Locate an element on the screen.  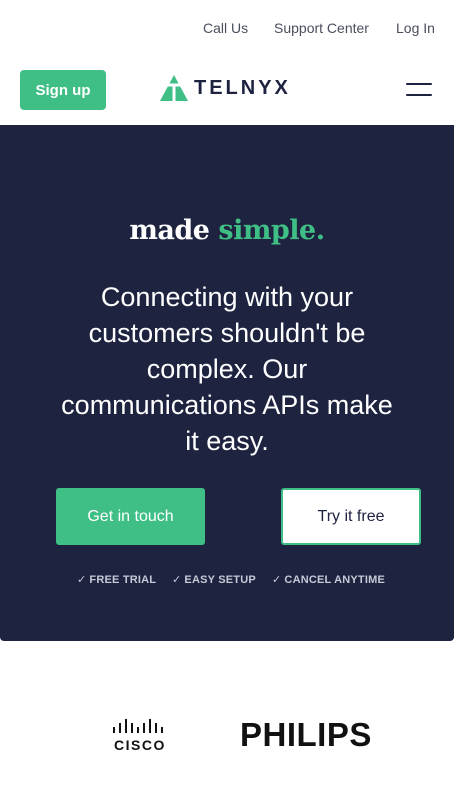
customer-logos: CISCO PHILIPS is located at coordinates (227, 740).